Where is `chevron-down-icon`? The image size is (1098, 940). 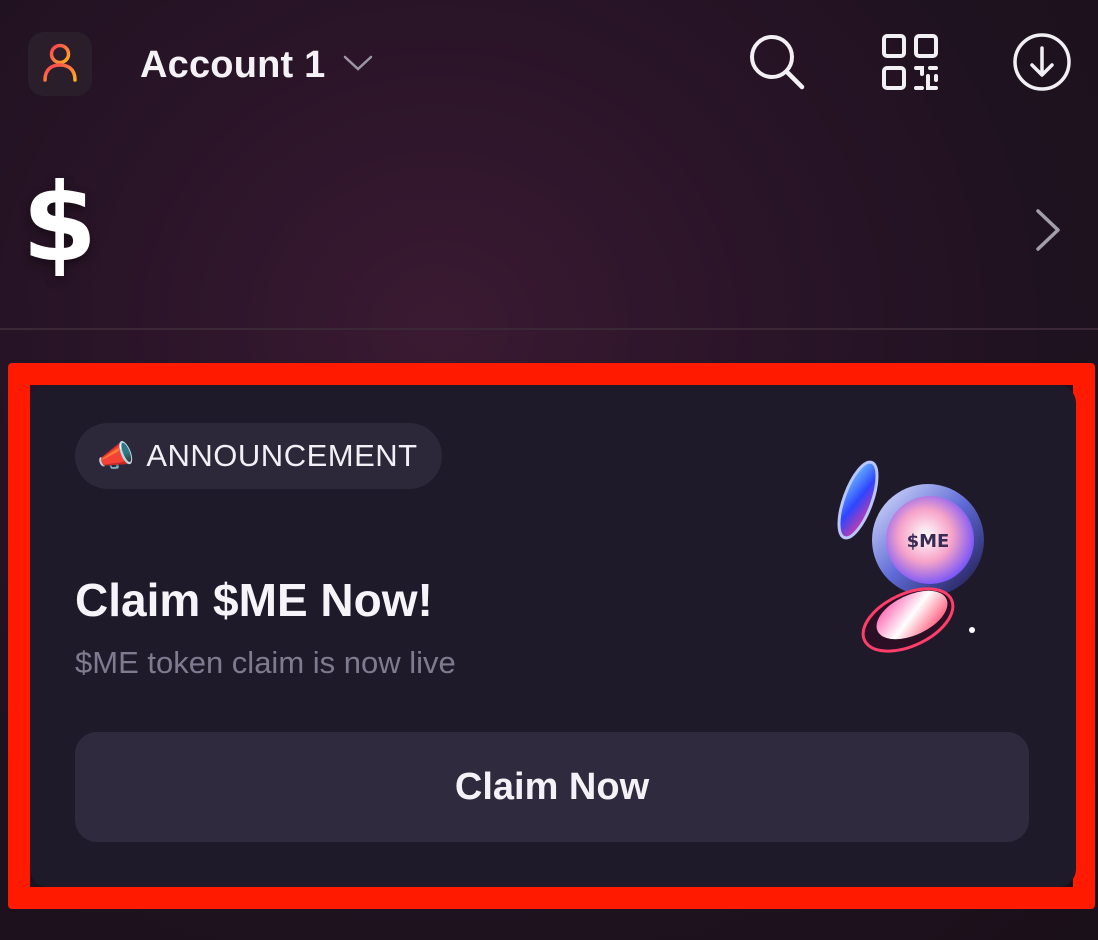
chevron-down-icon is located at coordinates (358, 65).